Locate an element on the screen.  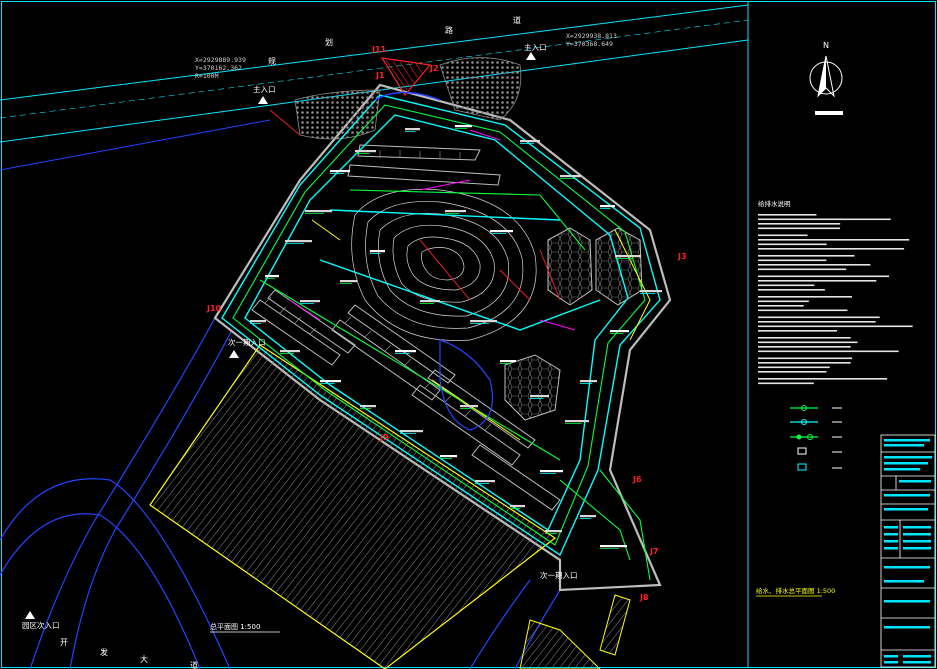
legend is located at coordinates (816, 438).